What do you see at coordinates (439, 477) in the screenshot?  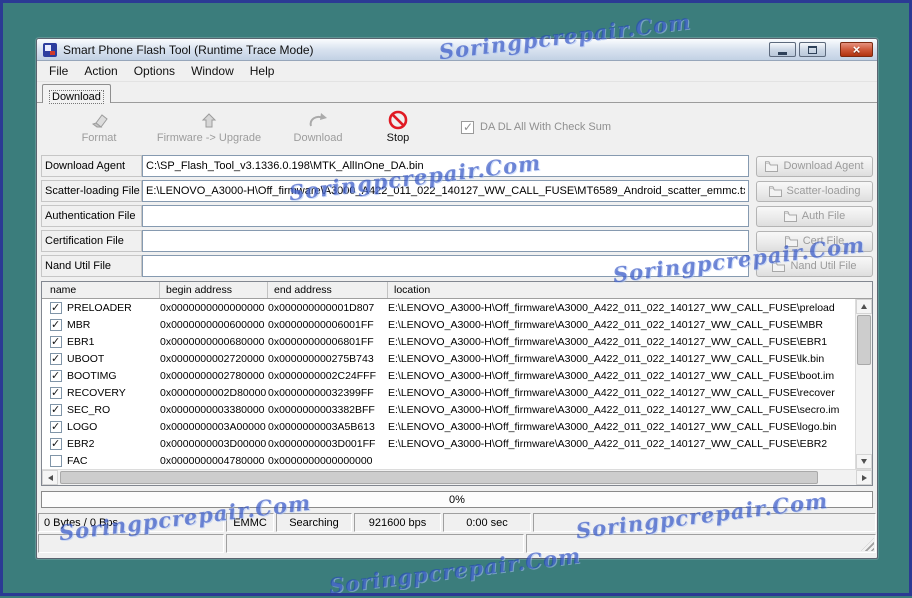 I see `horizontal-scroll-thumb` at bounding box center [439, 477].